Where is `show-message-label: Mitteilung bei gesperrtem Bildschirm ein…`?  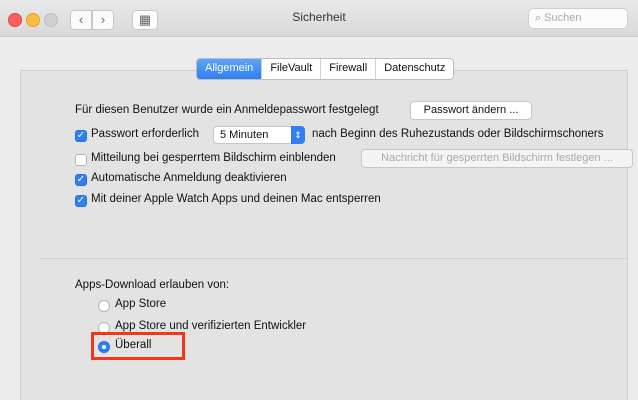
show-message-label: Mitteilung bei gesperrtem Bildschirm ein… is located at coordinates (213, 158).